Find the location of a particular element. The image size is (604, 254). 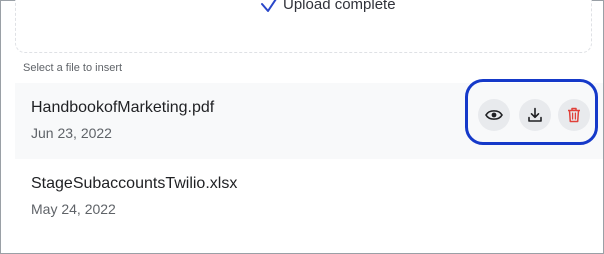

eye-icon is located at coordinates (494, 115).